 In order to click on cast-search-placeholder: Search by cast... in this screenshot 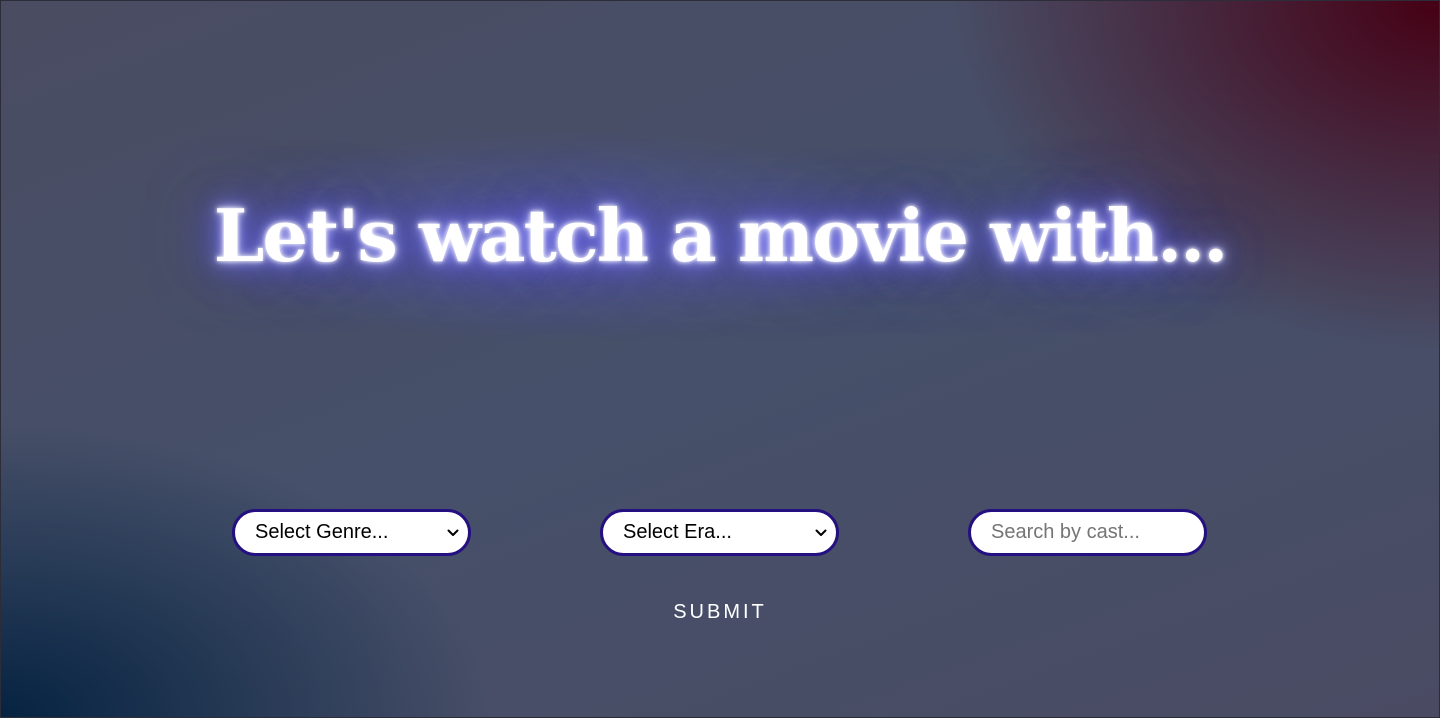, I will do `click(1065, 532)`.